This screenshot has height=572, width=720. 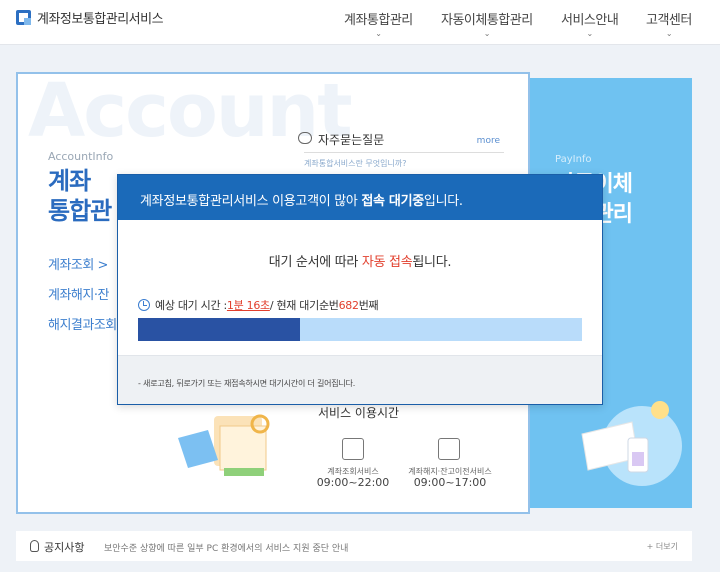 What do you see at coordinates (304, 305) in the screenshot?
I see `queue-label: / 현재 대기순번` at bounding box center [304, 305].